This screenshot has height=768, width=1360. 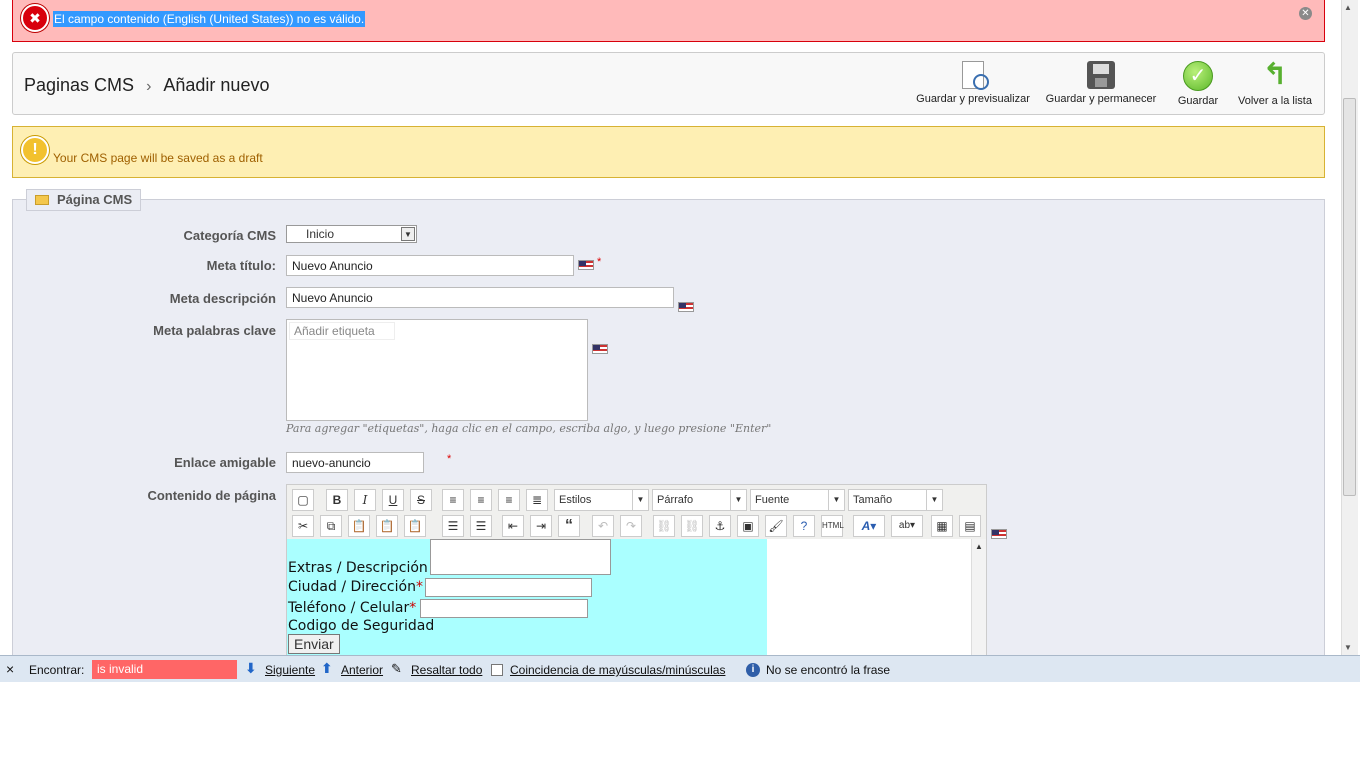 What do you see at coordinates (895, 500) in the screenshot?
I see `size-select: Tamaño ▼` at bounding box center [895, 500].